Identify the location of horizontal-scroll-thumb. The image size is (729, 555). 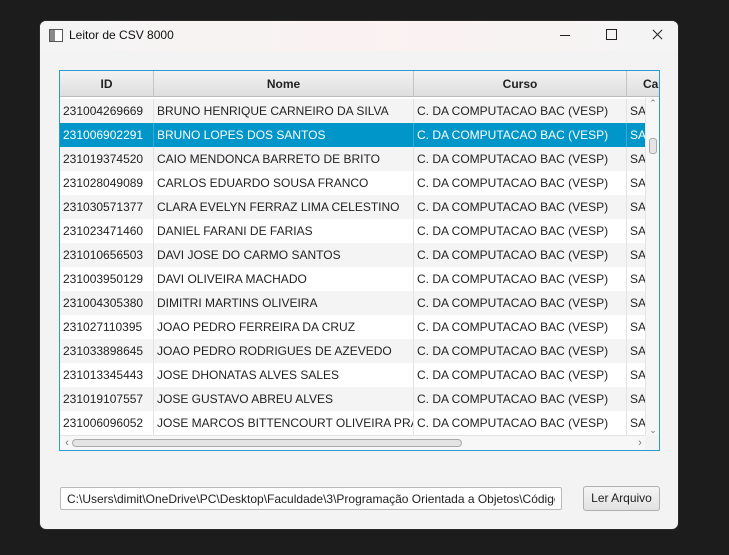
(267, 443).